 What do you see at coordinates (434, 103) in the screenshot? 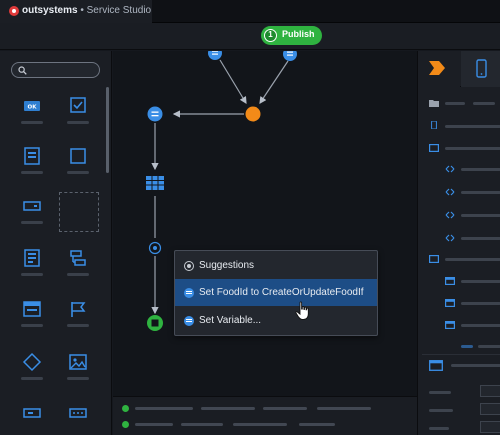
I see `folder-icon` at bounding box center [434, 103].